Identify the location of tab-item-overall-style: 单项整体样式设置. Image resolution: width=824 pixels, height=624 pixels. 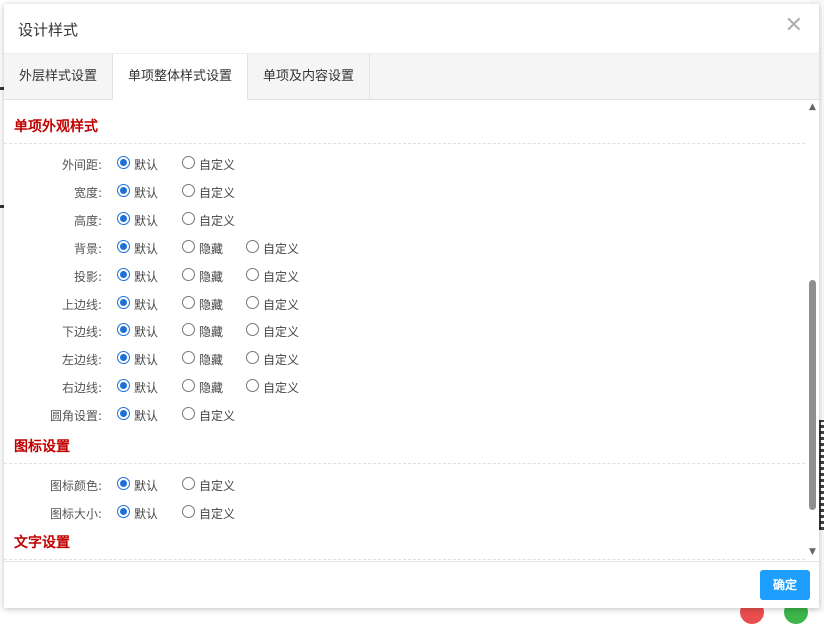
(181, 77).